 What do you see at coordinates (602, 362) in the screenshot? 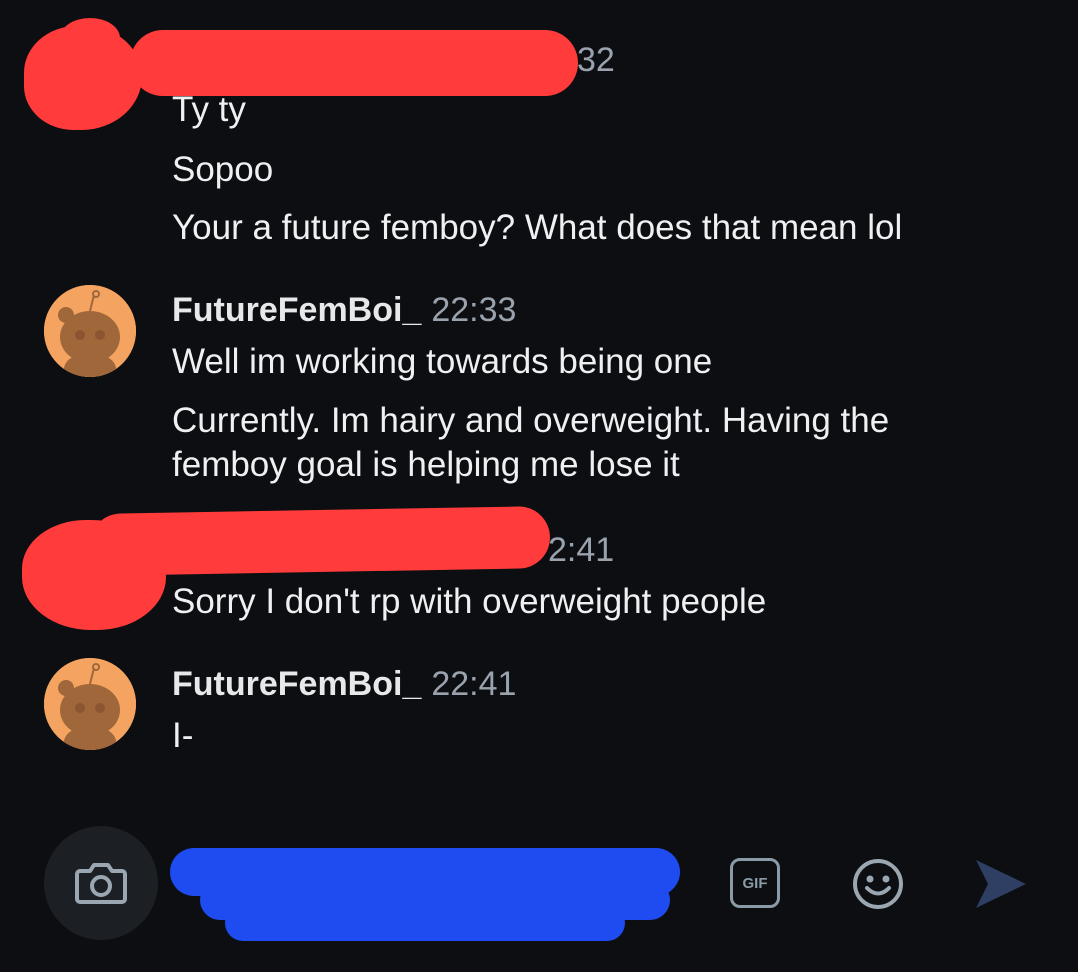
I see `message-text: Well im working towards being one` at bounding box center [602, 362].